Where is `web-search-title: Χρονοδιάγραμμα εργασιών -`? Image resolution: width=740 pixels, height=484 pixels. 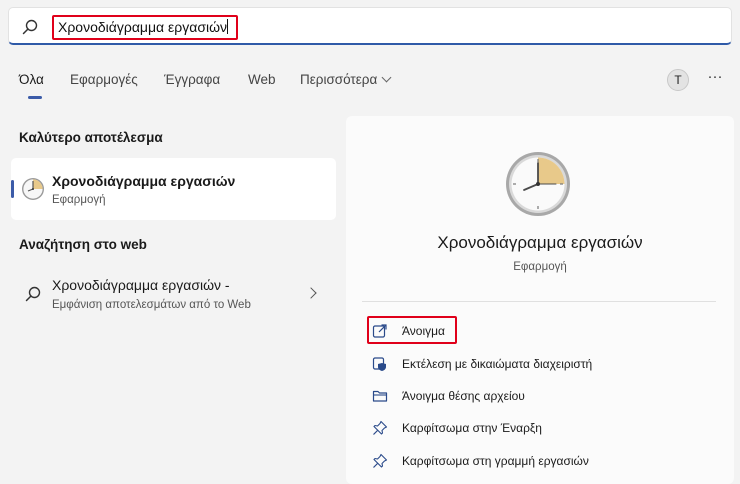
web-search-title: Χρονοδιάγραμμα εργασιών - is located at coordinates (141, 285).